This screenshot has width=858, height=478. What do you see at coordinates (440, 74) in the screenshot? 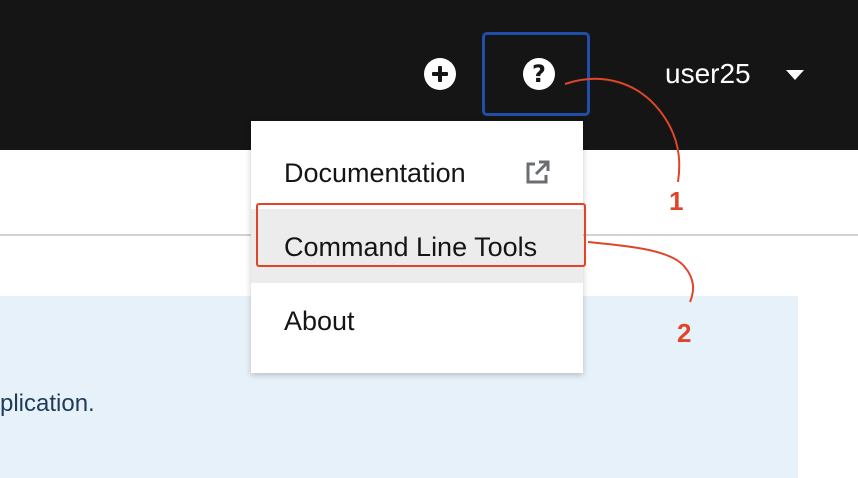
I see `add-button` at bounding box center [440, 74].